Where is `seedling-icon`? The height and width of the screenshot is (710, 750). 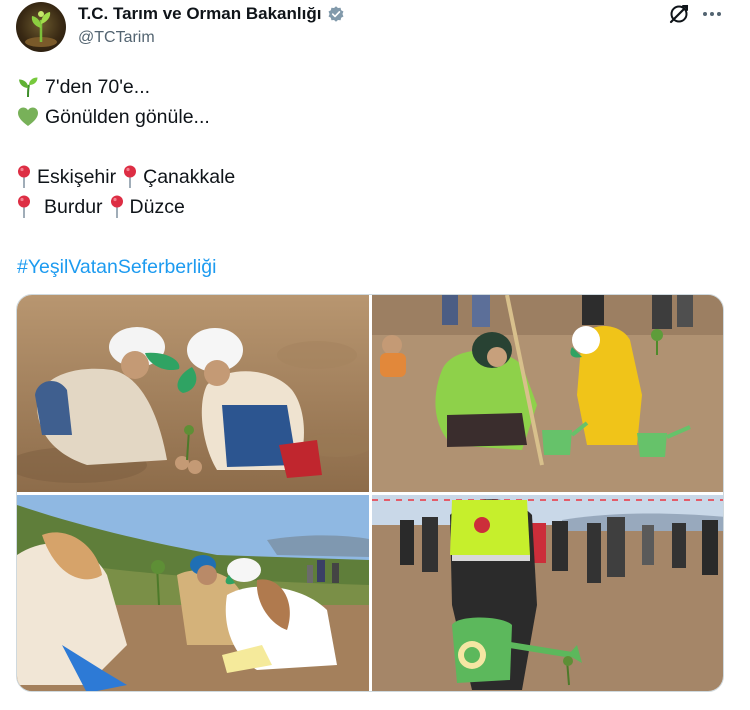 seedling-icon is located at coordinates (28, 87).